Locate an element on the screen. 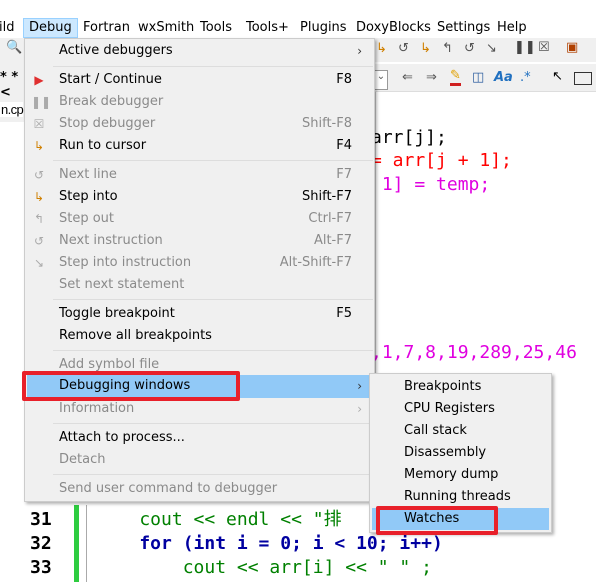 This screenshot has height=582, width=596. pointer-icon: ↖ is located at coordinates (557, 76).